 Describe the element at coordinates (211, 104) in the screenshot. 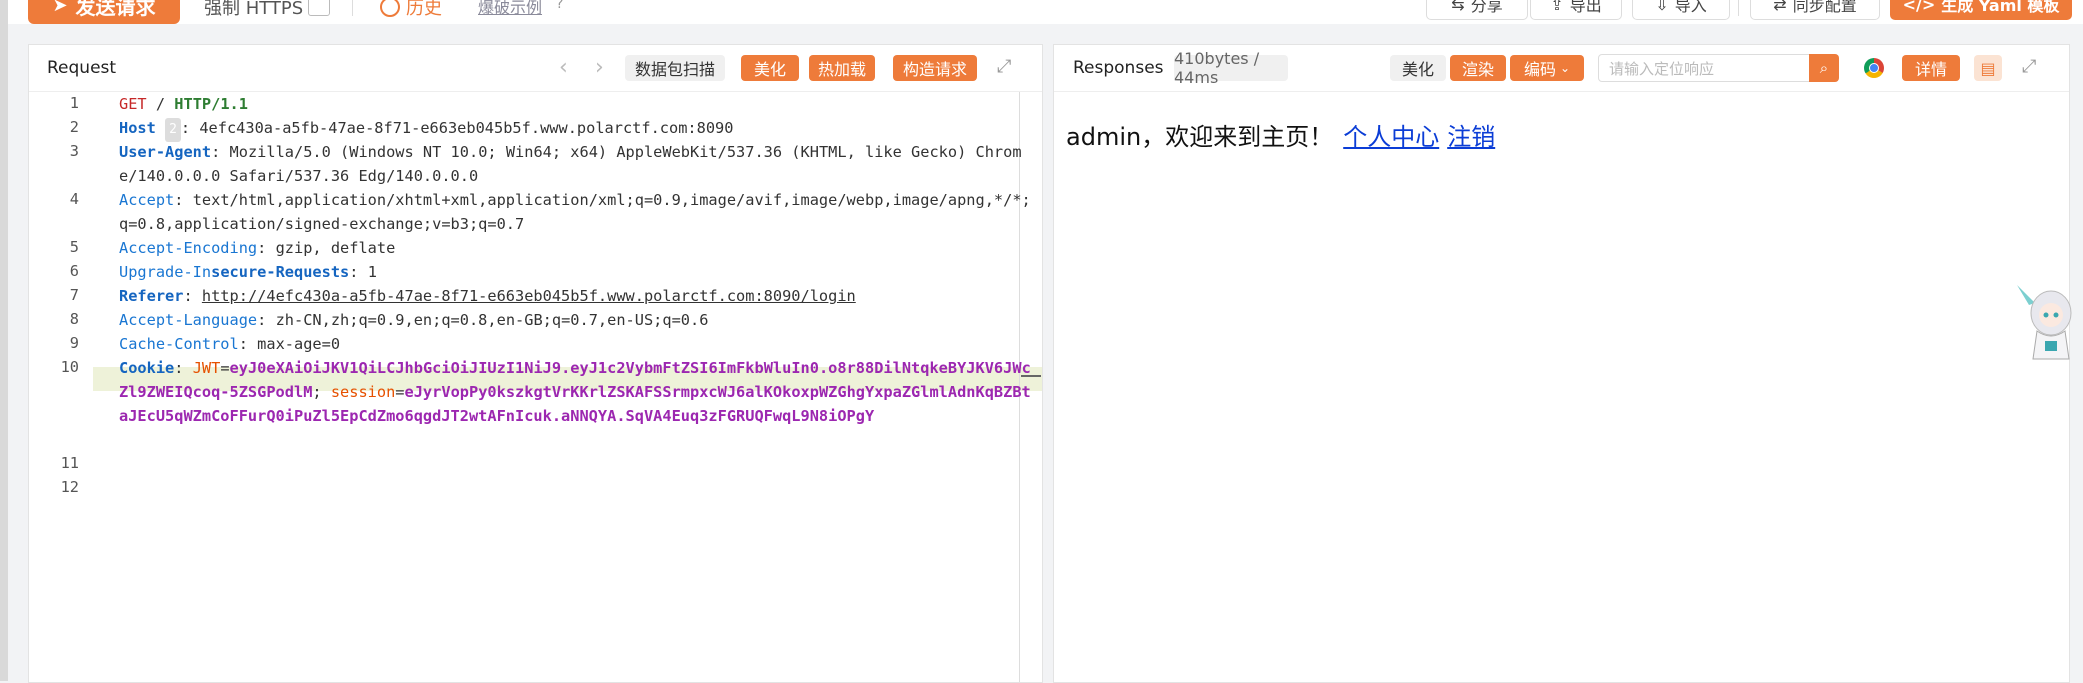

I see `http-version: HTTP/1.1` at that location.